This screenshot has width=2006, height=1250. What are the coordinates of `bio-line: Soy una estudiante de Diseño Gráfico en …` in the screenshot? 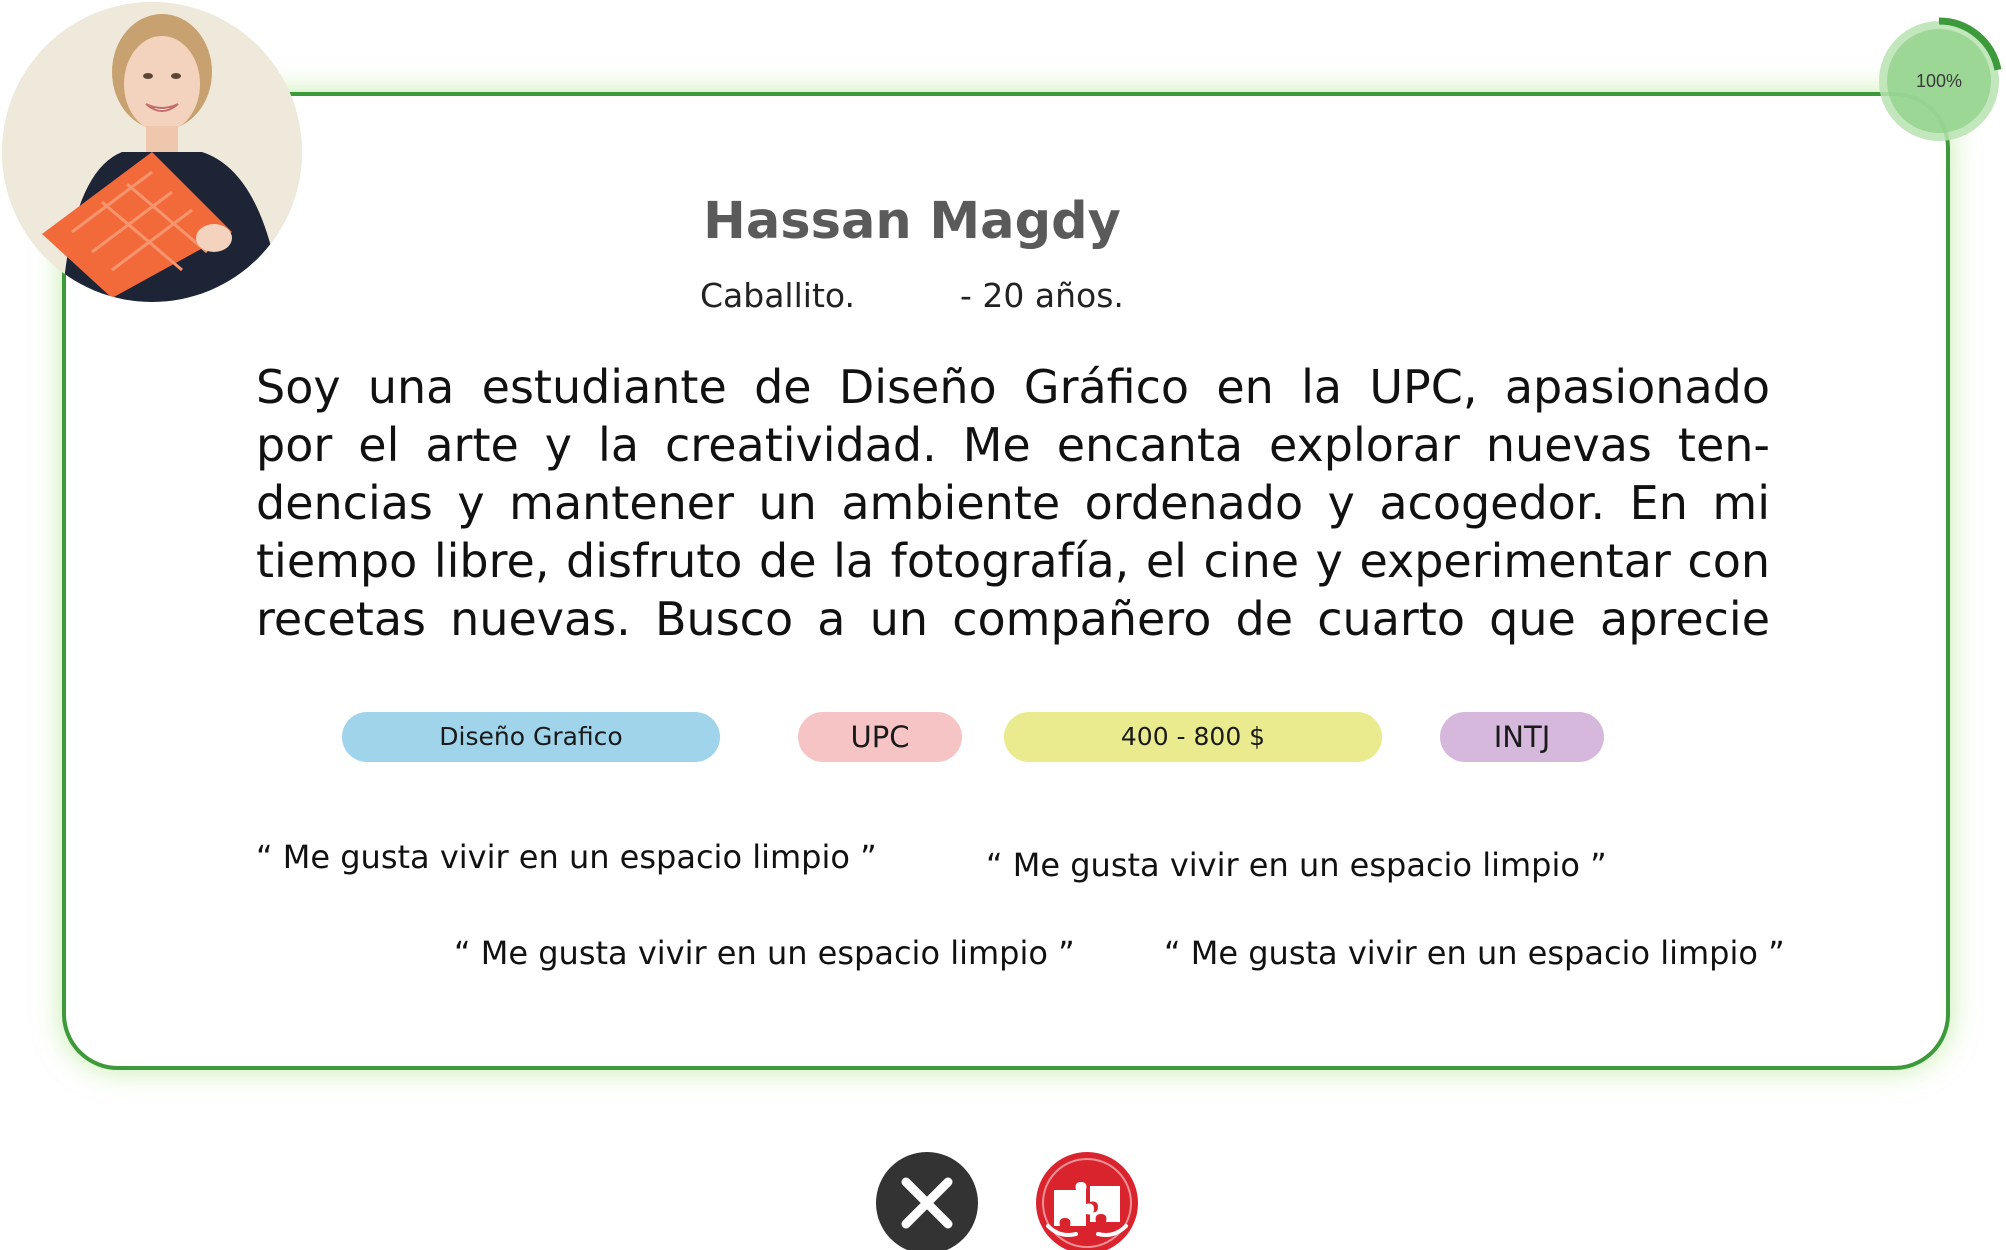 It's located at (1013, 387).